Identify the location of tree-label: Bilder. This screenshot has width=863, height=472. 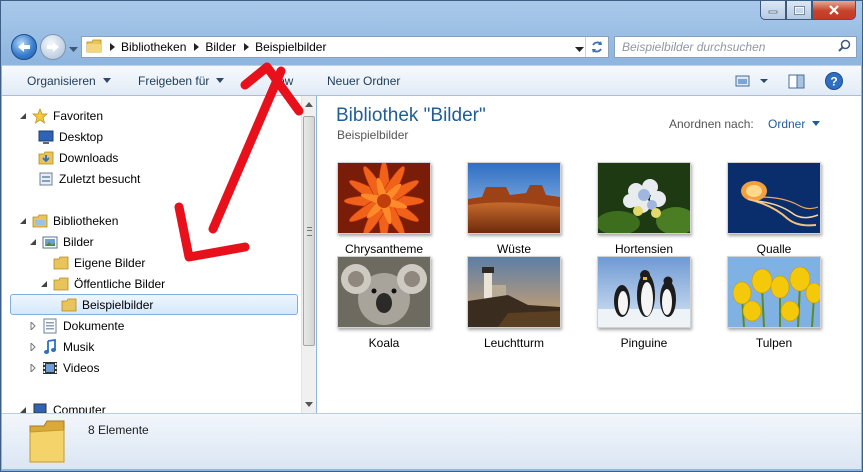
(78, 241).